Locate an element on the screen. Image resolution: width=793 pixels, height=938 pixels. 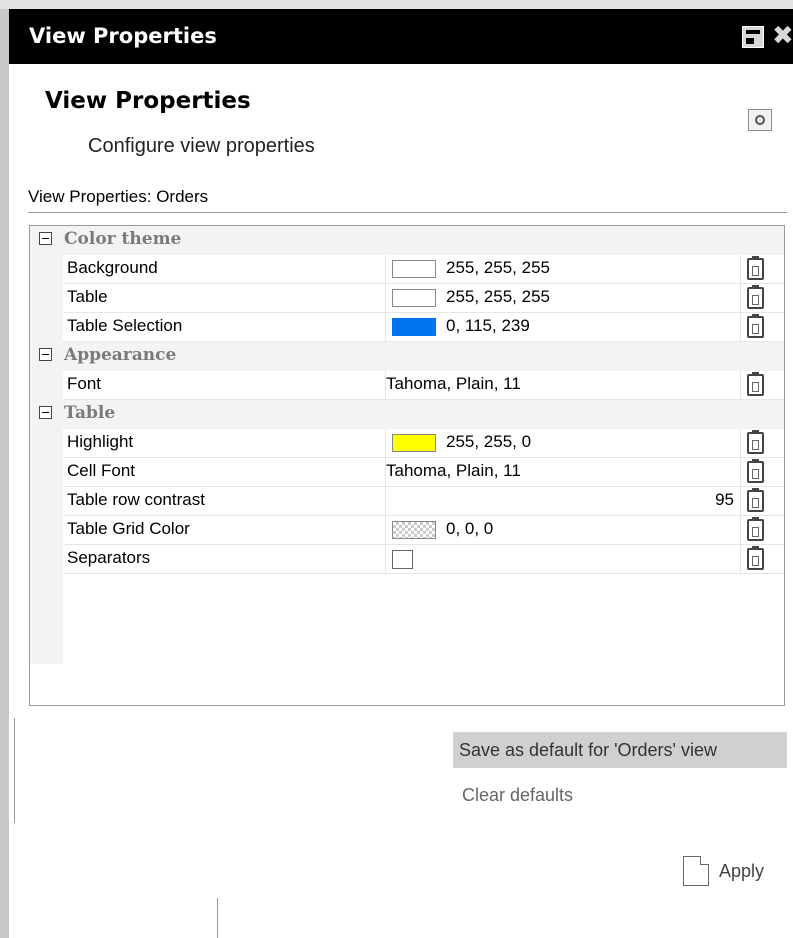
property-value is located at coordinates (562, 559).